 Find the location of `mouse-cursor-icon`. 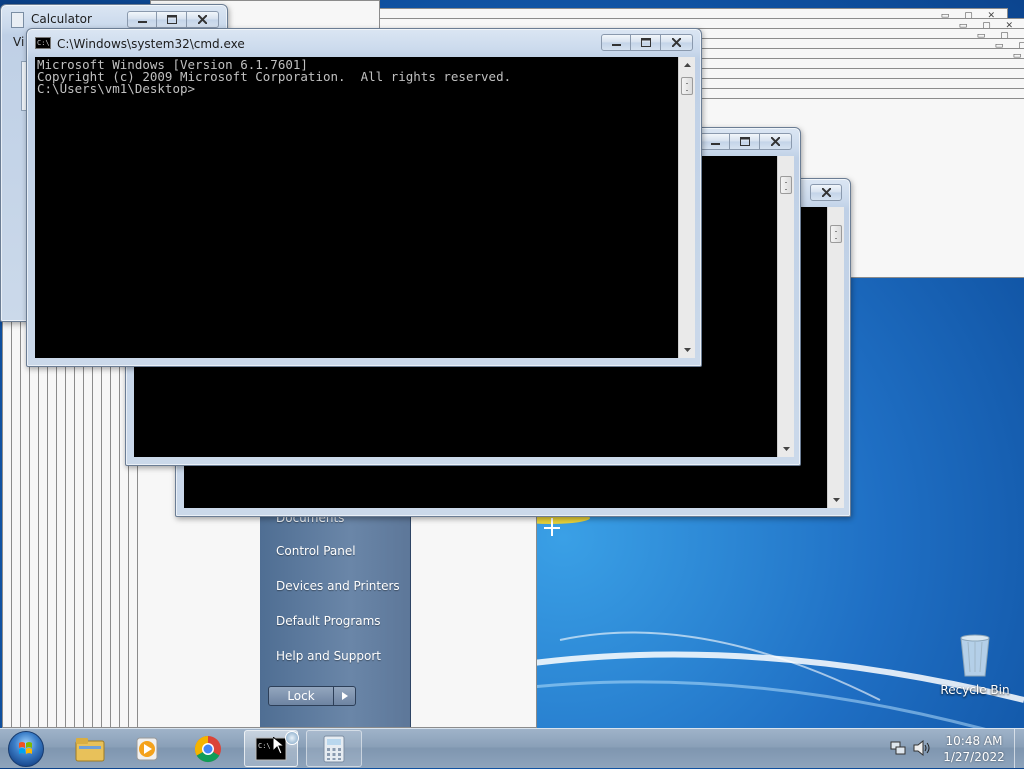

mouse-cursor-icon is located at coordinates (279, 746).